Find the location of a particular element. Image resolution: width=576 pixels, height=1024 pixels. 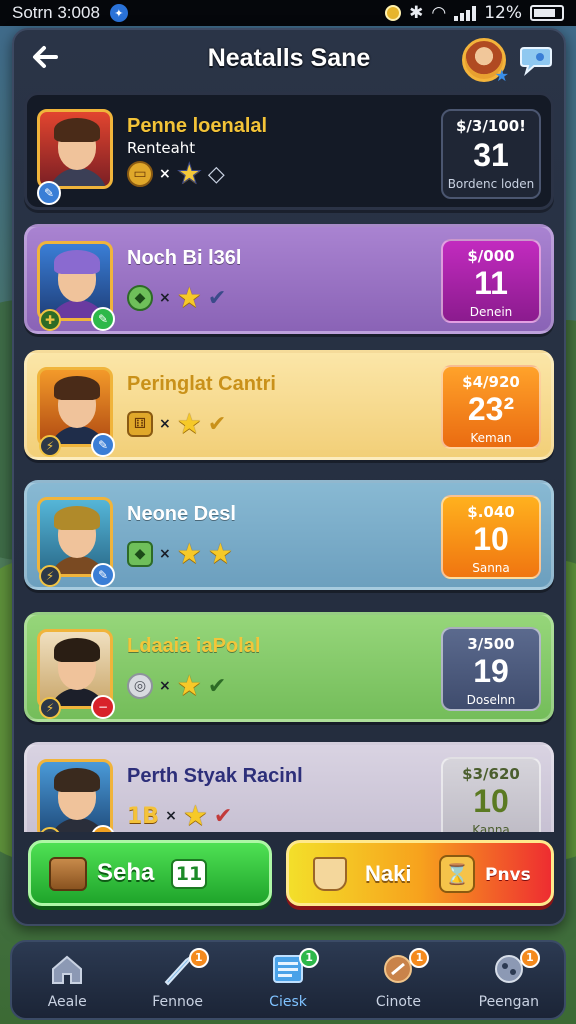

character-subtitle: Renteaht is located at coordinates (161, 148).